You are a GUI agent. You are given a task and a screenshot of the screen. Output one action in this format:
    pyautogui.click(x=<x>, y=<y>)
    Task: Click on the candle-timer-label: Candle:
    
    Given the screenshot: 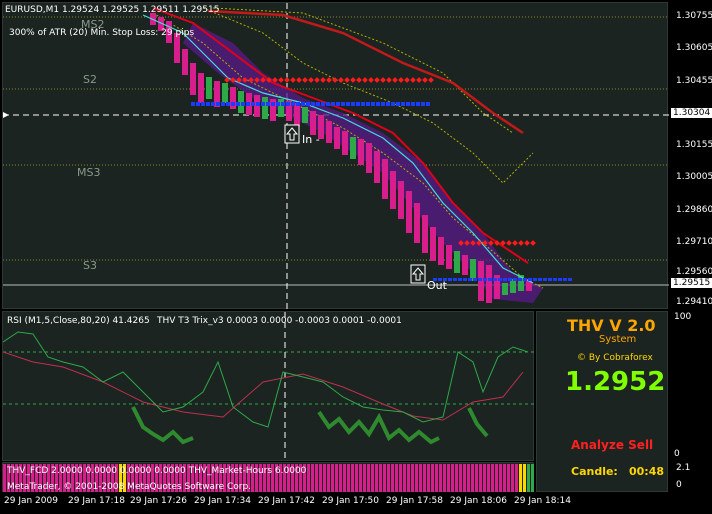 What is the action you would take?
    pyautogui.click(x=594, y=471)
    